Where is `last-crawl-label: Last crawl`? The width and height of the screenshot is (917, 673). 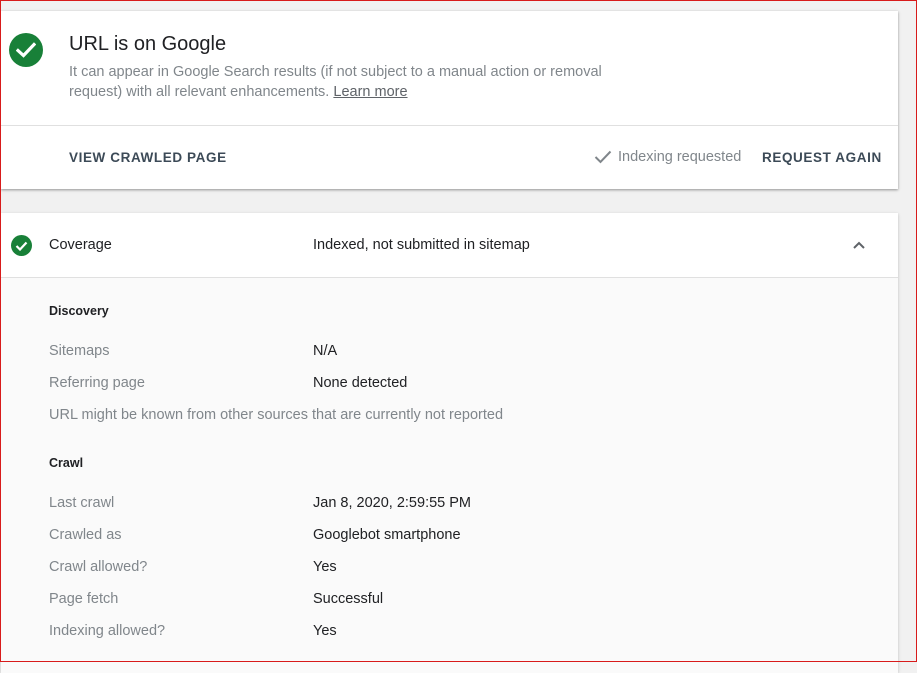 last-crawl-label: Last crawl is located at coordinates (82, 503).